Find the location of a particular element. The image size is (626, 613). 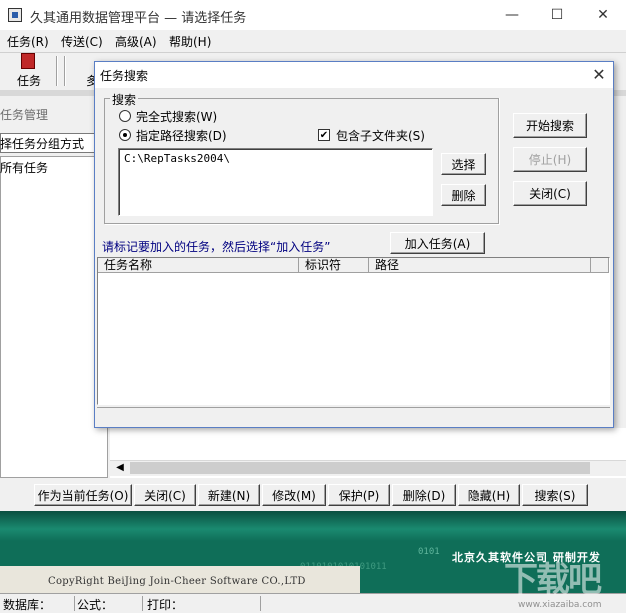

search-button: 搜索(S) is located at coordinates (555, 495).